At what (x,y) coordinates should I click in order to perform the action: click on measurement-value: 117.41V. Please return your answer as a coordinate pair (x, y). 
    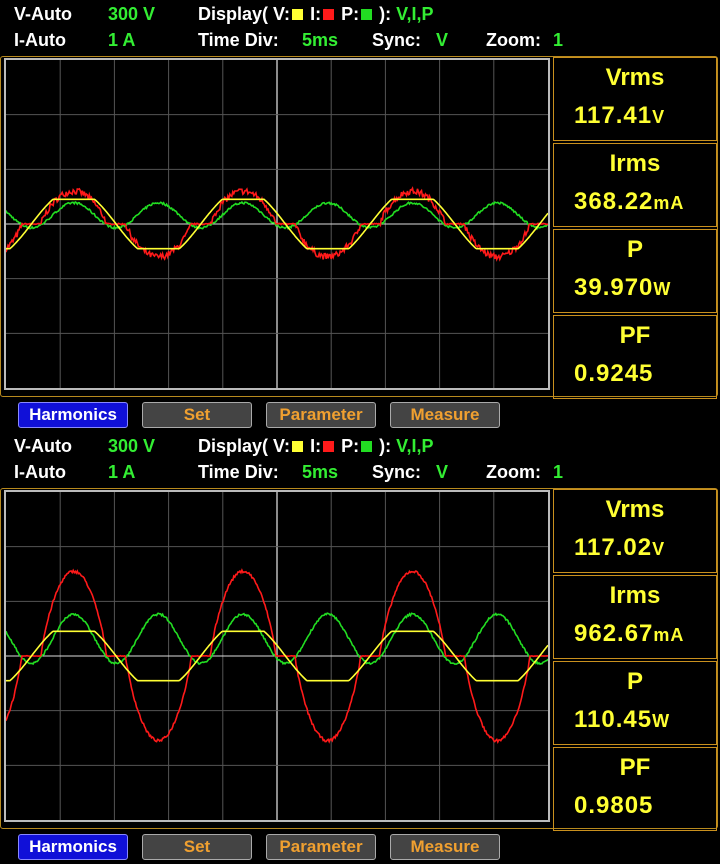
    Looking at the image, I should click on (619, 116).